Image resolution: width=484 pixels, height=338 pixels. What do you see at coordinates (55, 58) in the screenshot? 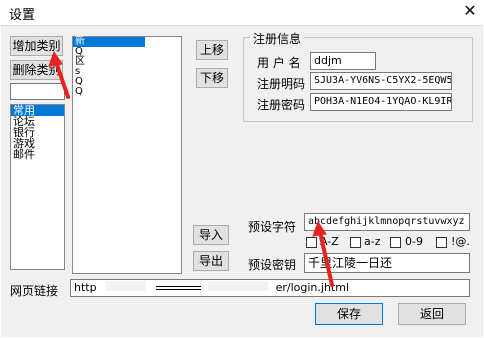
I see `annotation-arrow-left-head` at bounding box center [55, 58].